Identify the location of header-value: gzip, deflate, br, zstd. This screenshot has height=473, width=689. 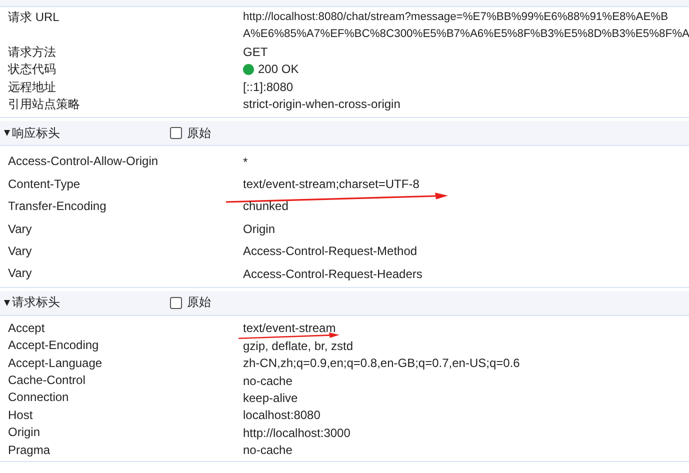
(298, 345).